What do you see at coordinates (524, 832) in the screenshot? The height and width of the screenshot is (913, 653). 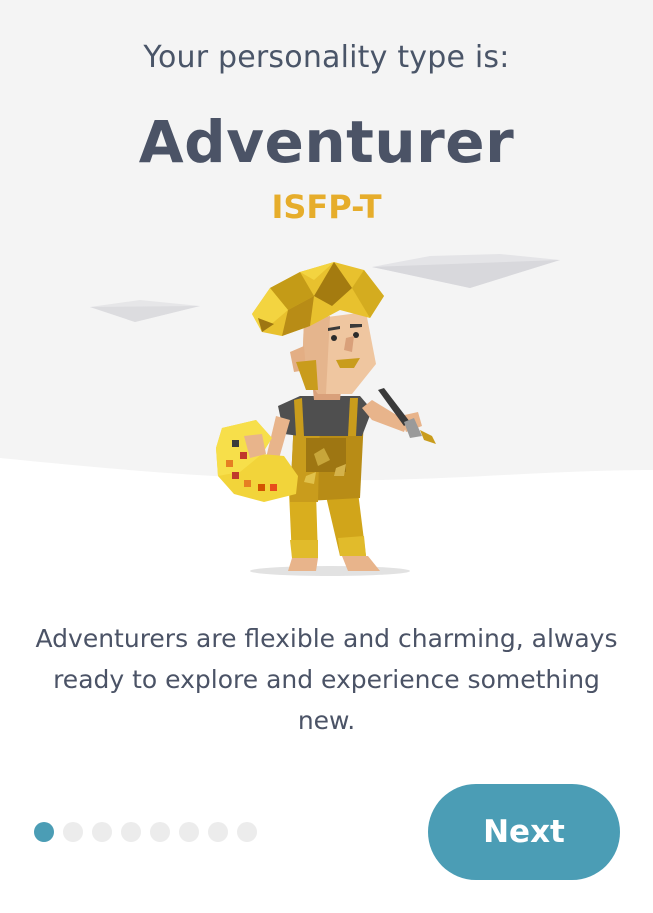 I see `next-button: Next` at bounding box center [524, 832].